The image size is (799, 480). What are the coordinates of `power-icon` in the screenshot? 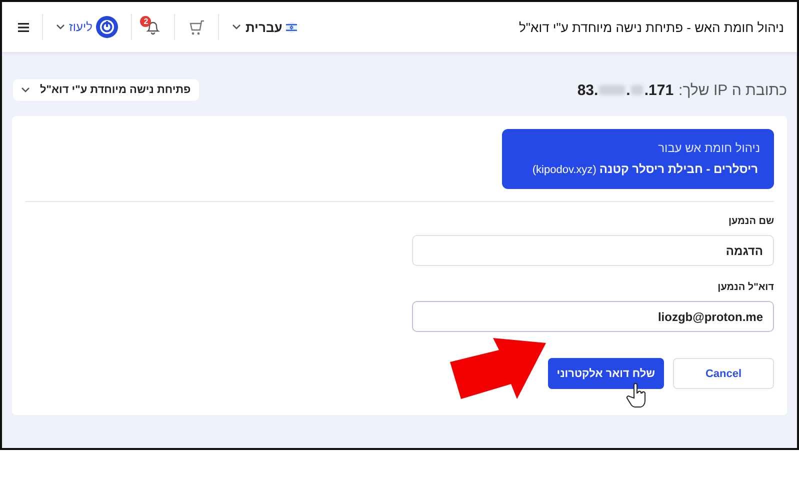 It's located at (107, 27).